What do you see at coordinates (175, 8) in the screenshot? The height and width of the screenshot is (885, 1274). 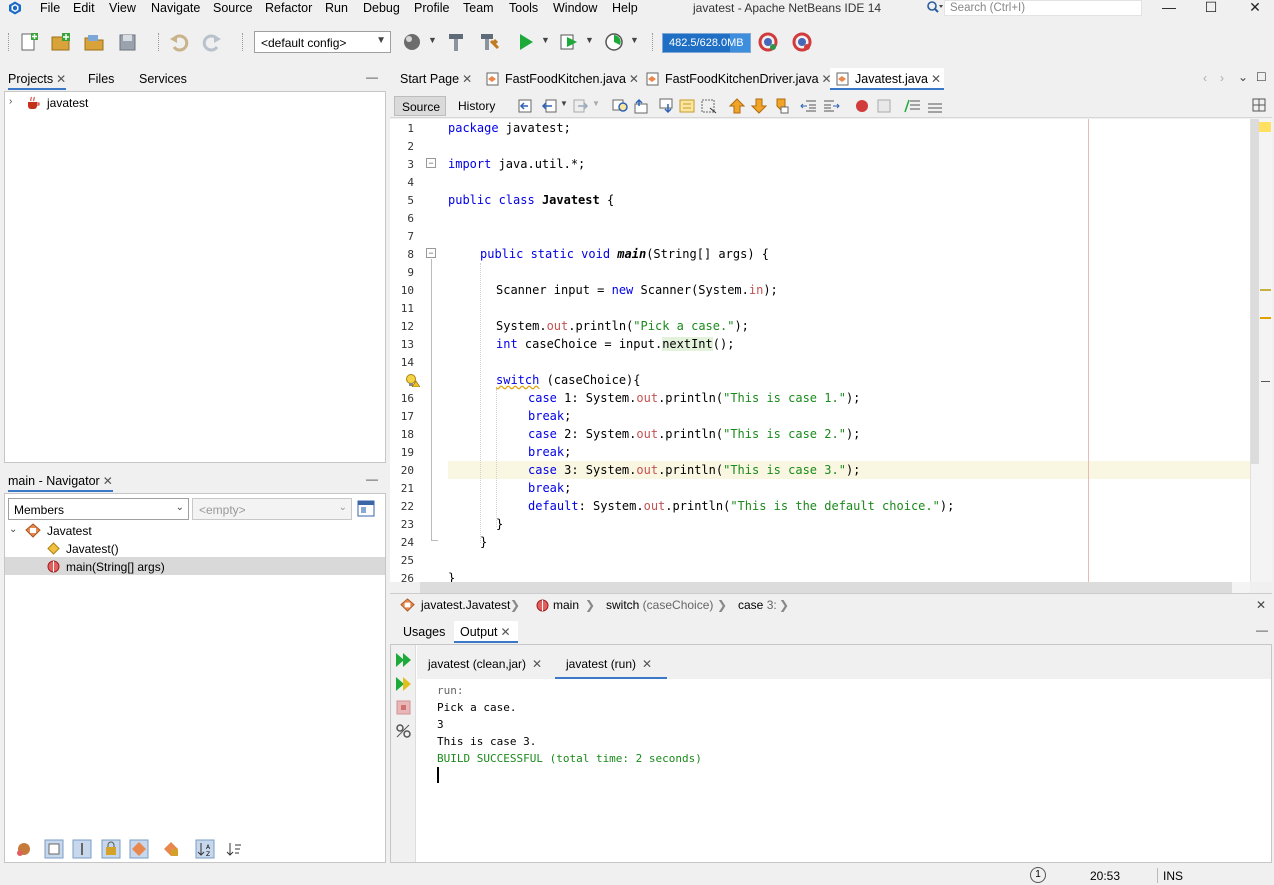 I see `menu-navigate: Navigate` at bounding box center [175, 8].